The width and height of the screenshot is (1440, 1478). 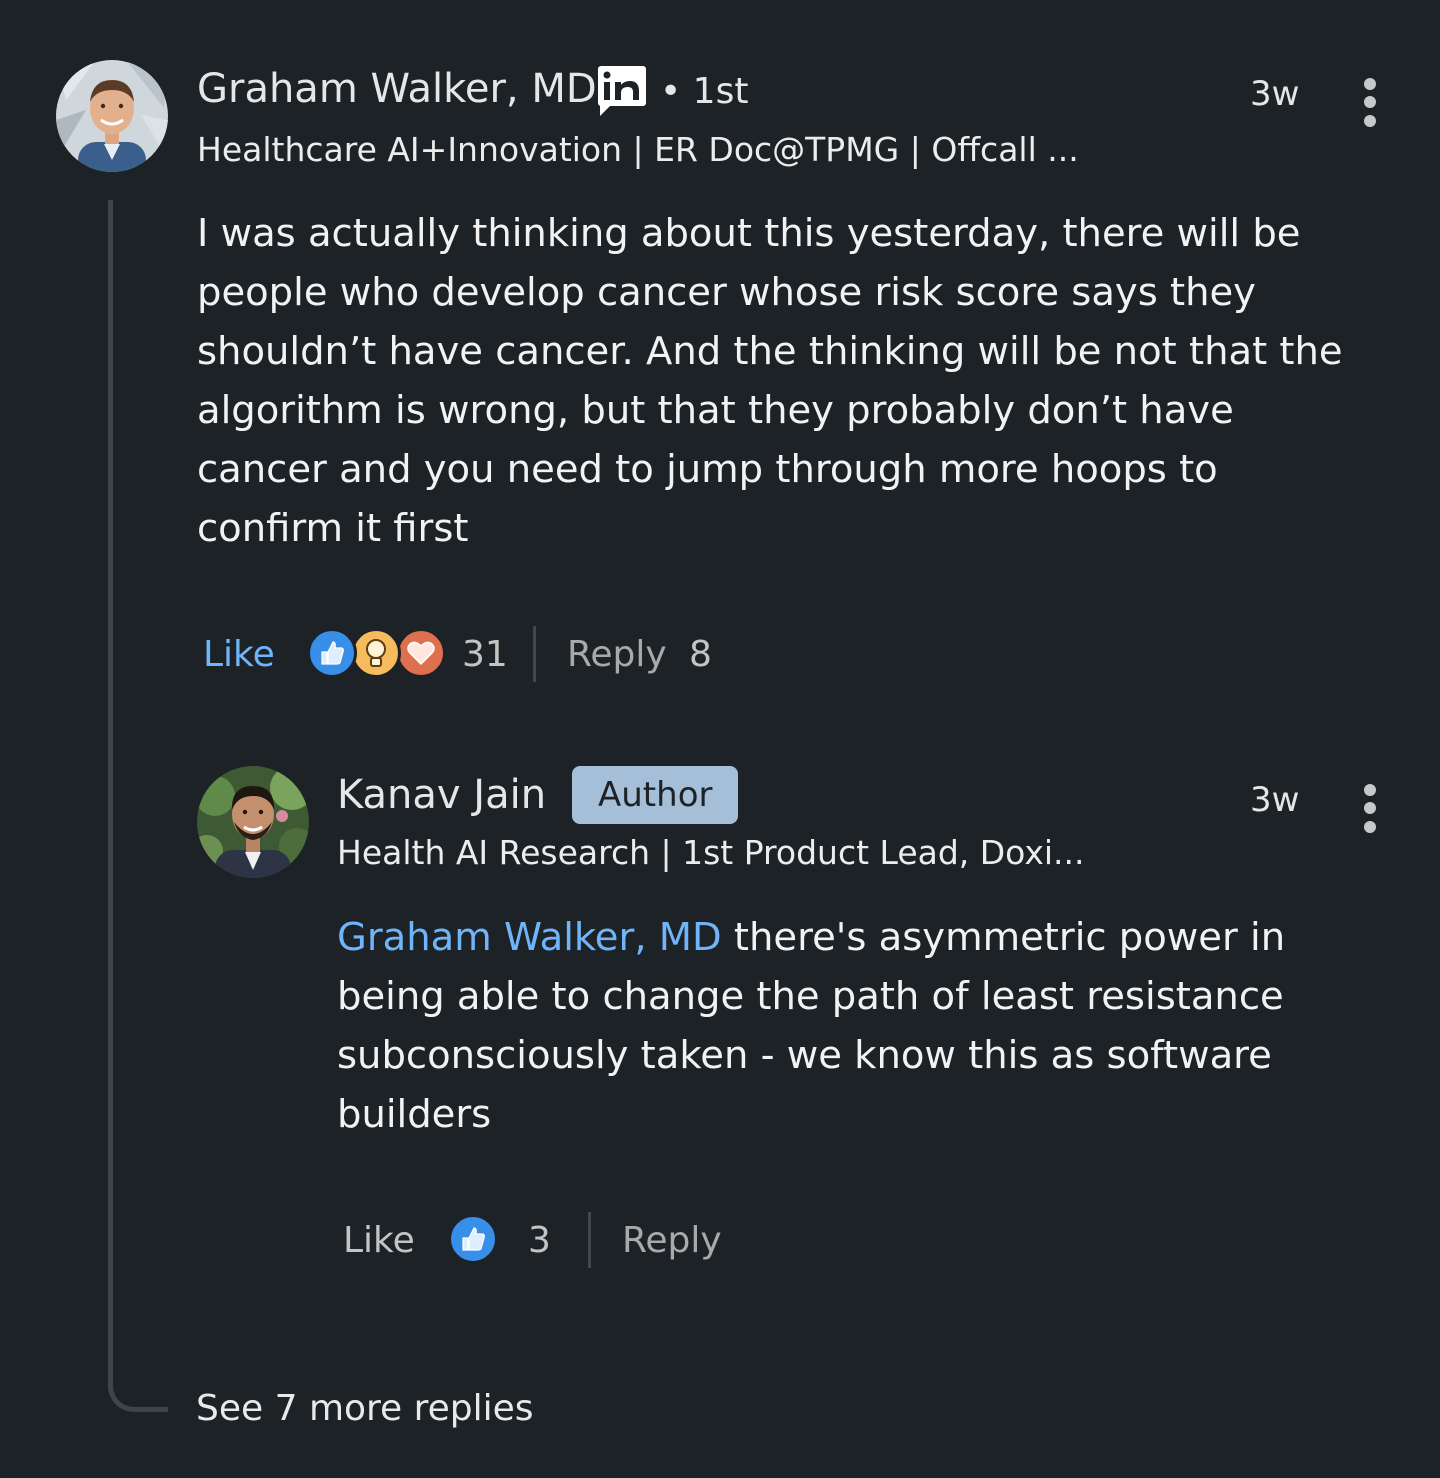 I want to click on reply-count: 8, so click(x=700, y=654).